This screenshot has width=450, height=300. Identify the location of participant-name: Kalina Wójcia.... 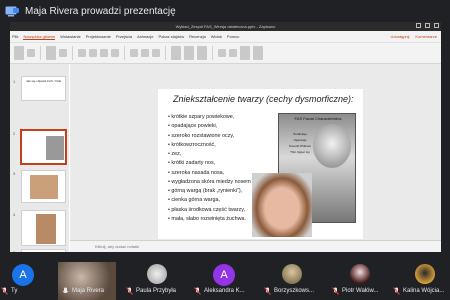
(424, 291).